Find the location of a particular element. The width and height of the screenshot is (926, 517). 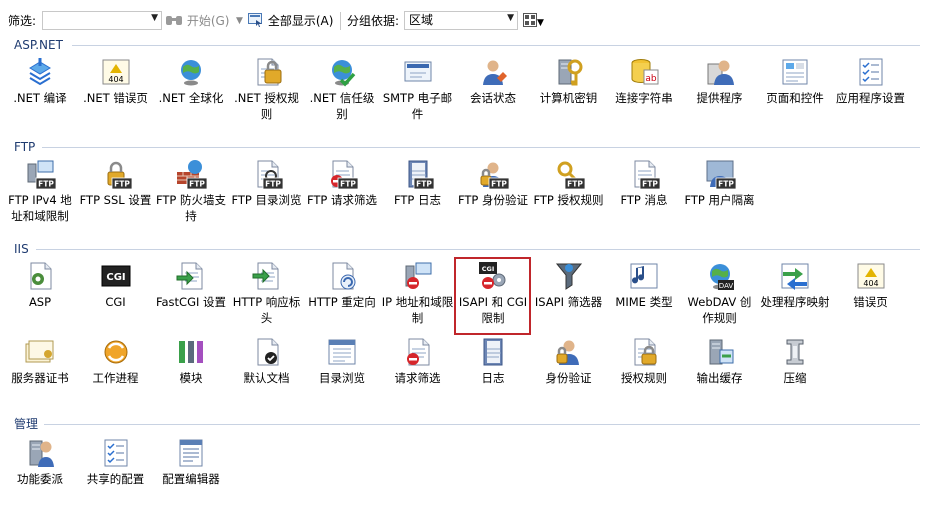

feature-label: CGI is located at coordinates (115, 302).